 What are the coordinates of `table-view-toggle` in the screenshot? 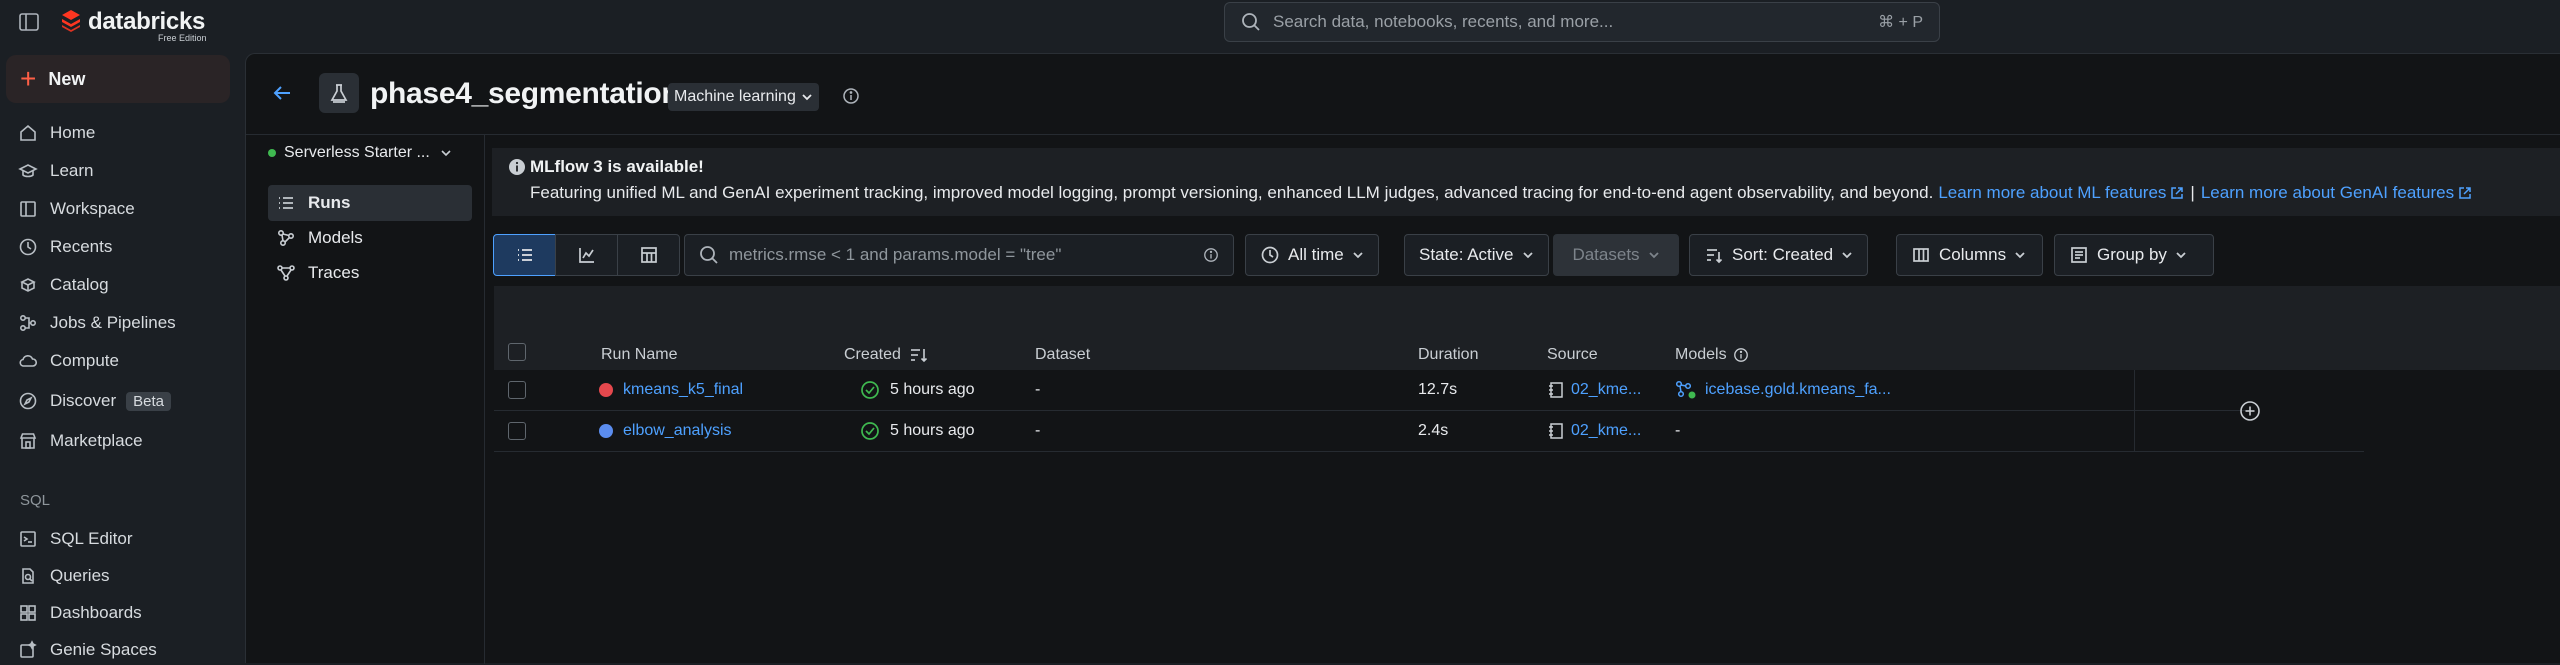 It's located at (524, 255).